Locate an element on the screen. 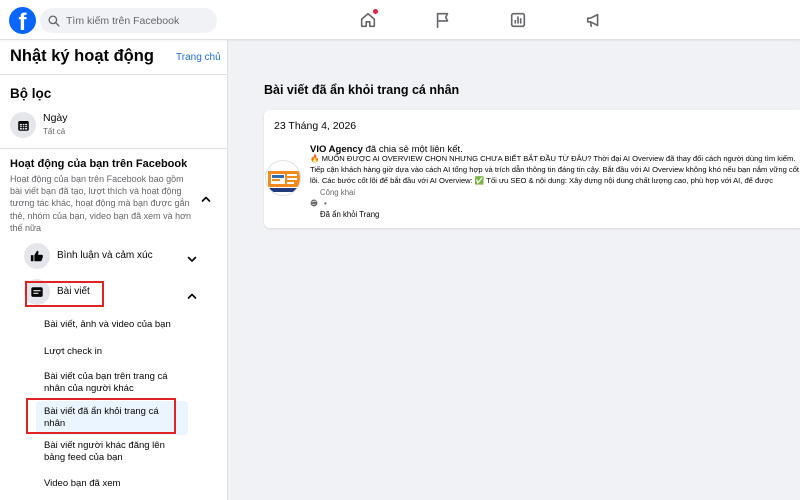 This screenshot has height=500, width=800. highlight-box-posts is located at coordinates (64, 294).